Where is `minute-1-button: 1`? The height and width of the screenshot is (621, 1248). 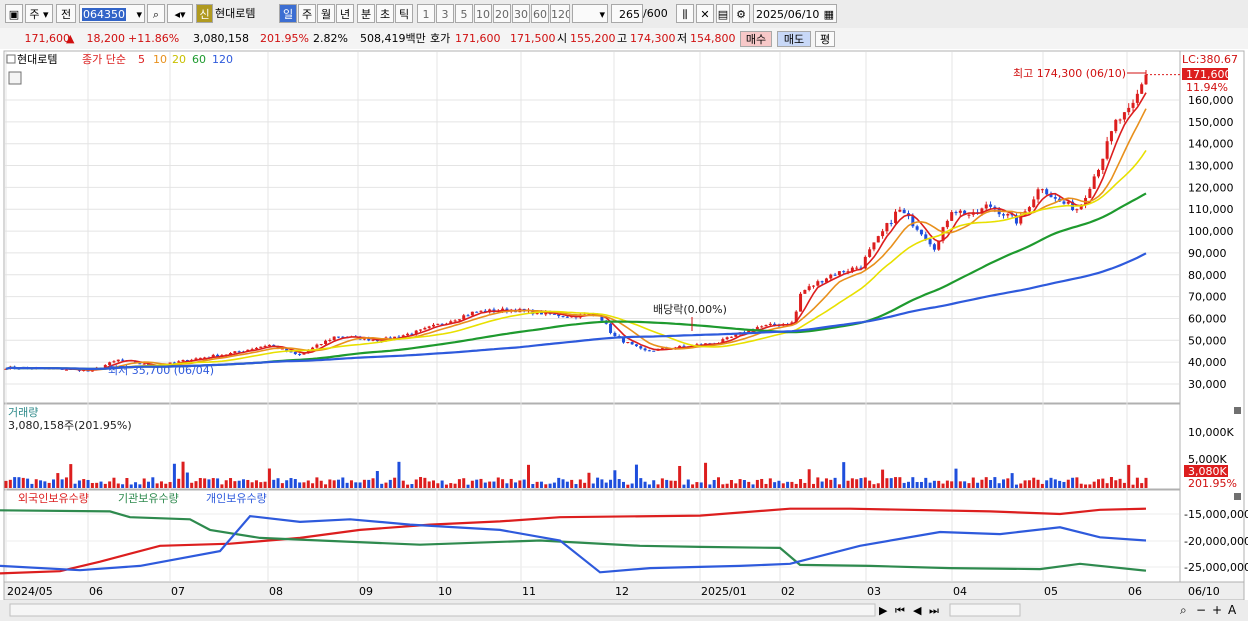
minute-1-button: 1 is located at coordinates (426, 13).